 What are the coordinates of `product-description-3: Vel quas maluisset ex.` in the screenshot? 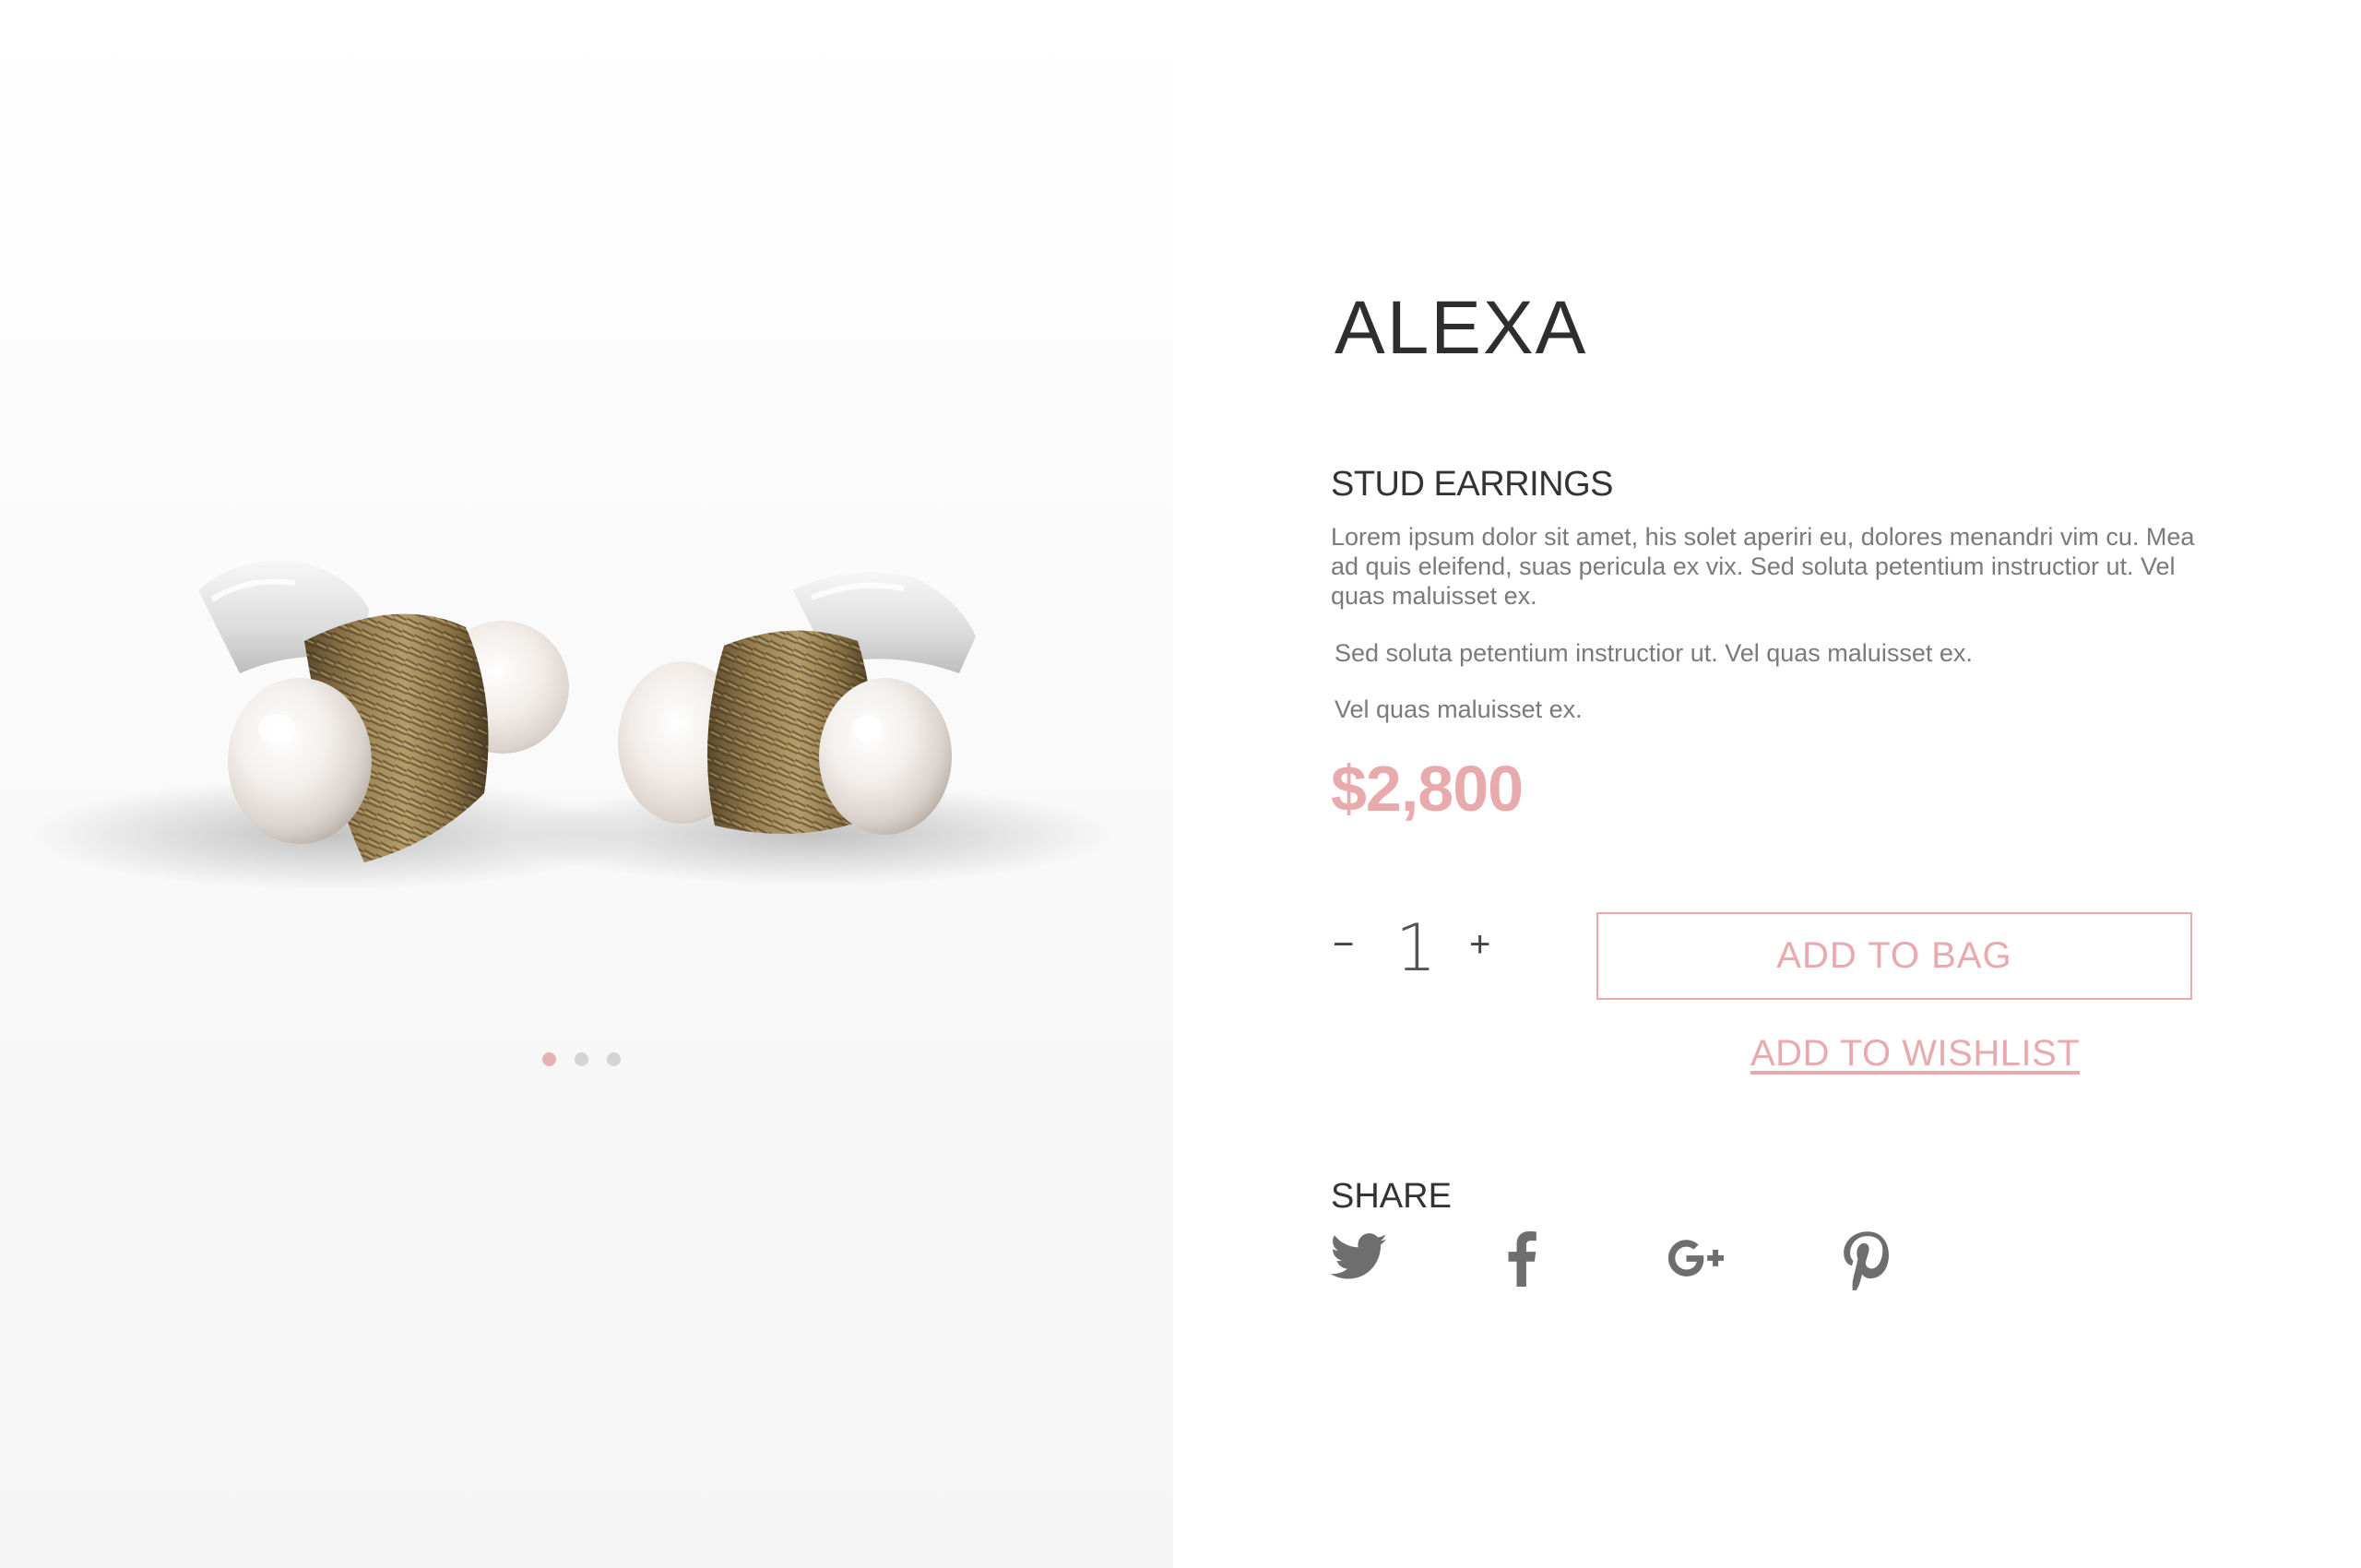 It's located at (1459, 709).